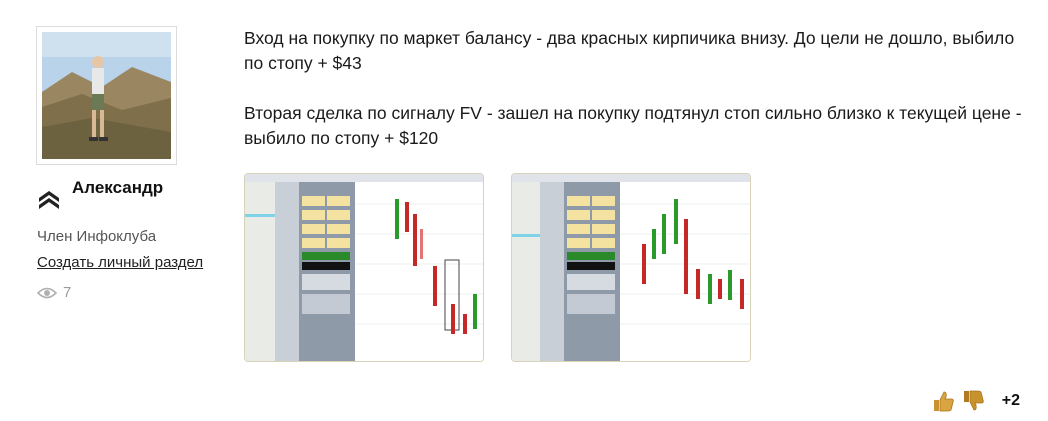  What do you see at coordinates (944, 401) in the screenshot?
I see `thumbs-up-icon` at bounding box center [944, 401].